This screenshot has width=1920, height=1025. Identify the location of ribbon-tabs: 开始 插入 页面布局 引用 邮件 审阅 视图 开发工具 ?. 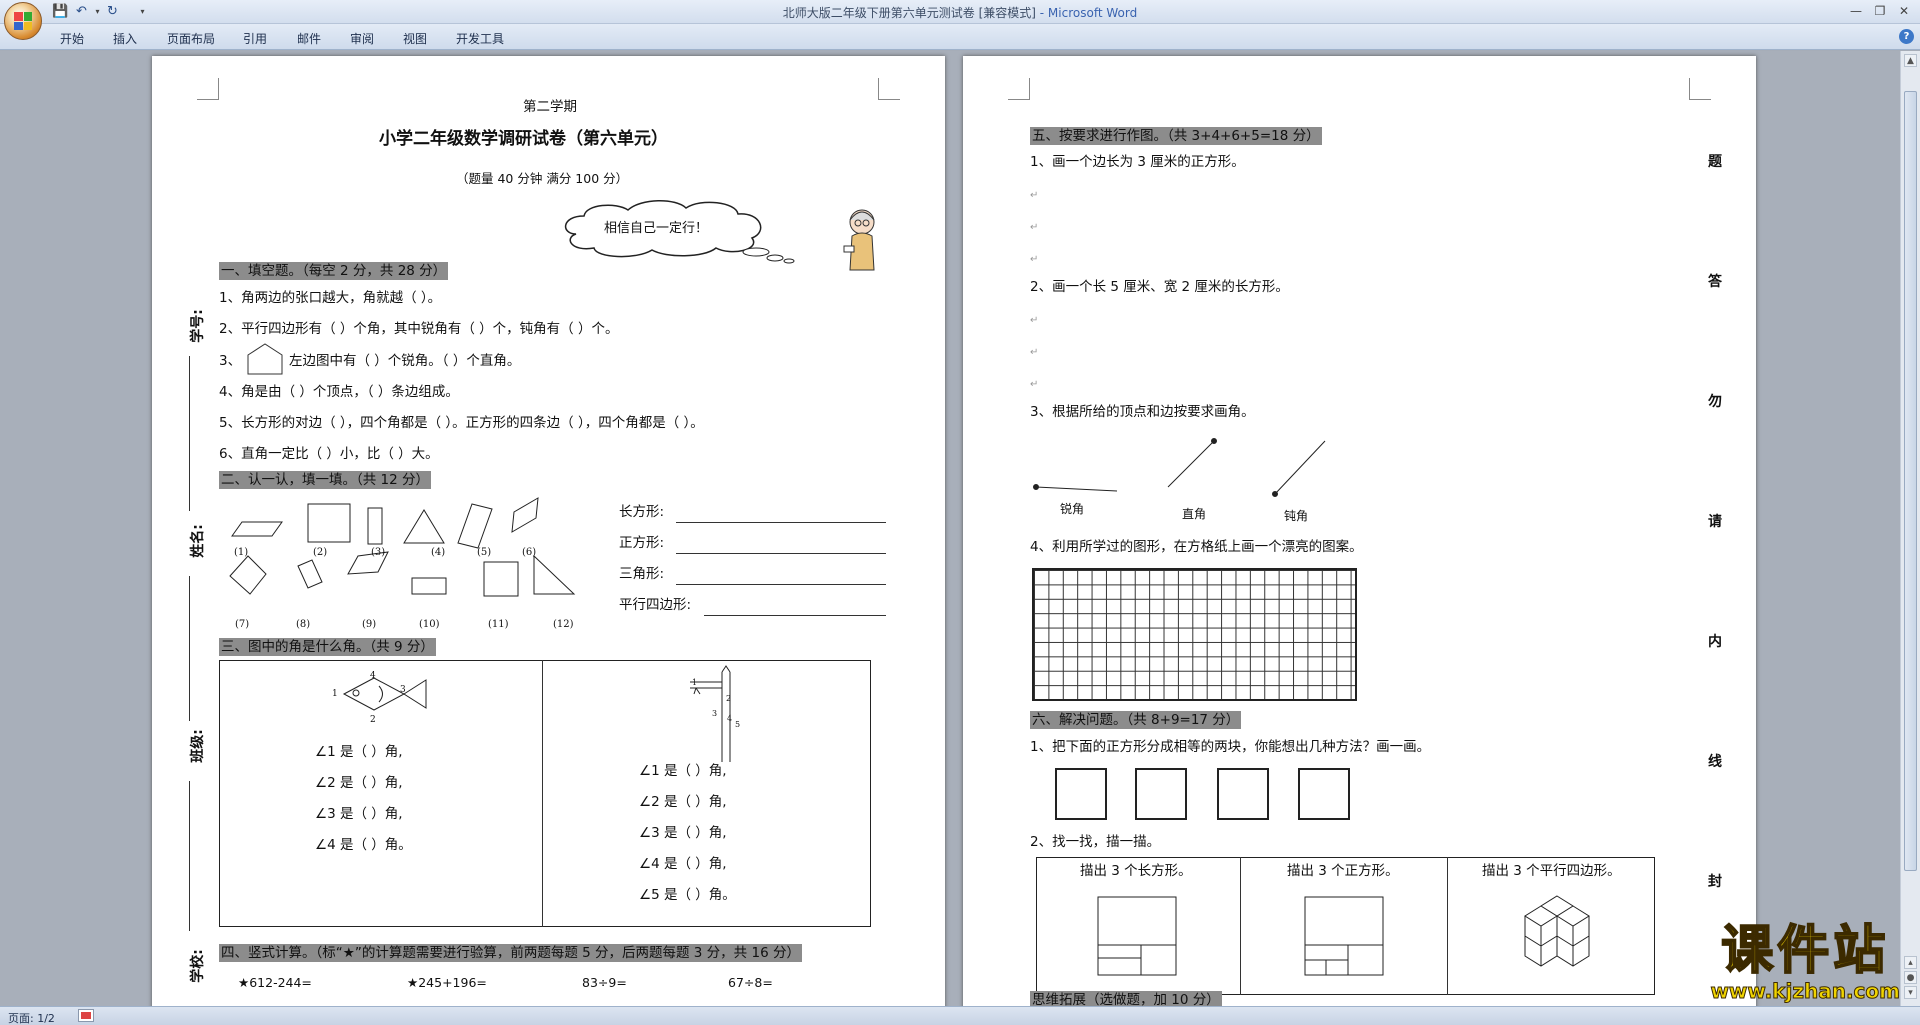
(960, 37).